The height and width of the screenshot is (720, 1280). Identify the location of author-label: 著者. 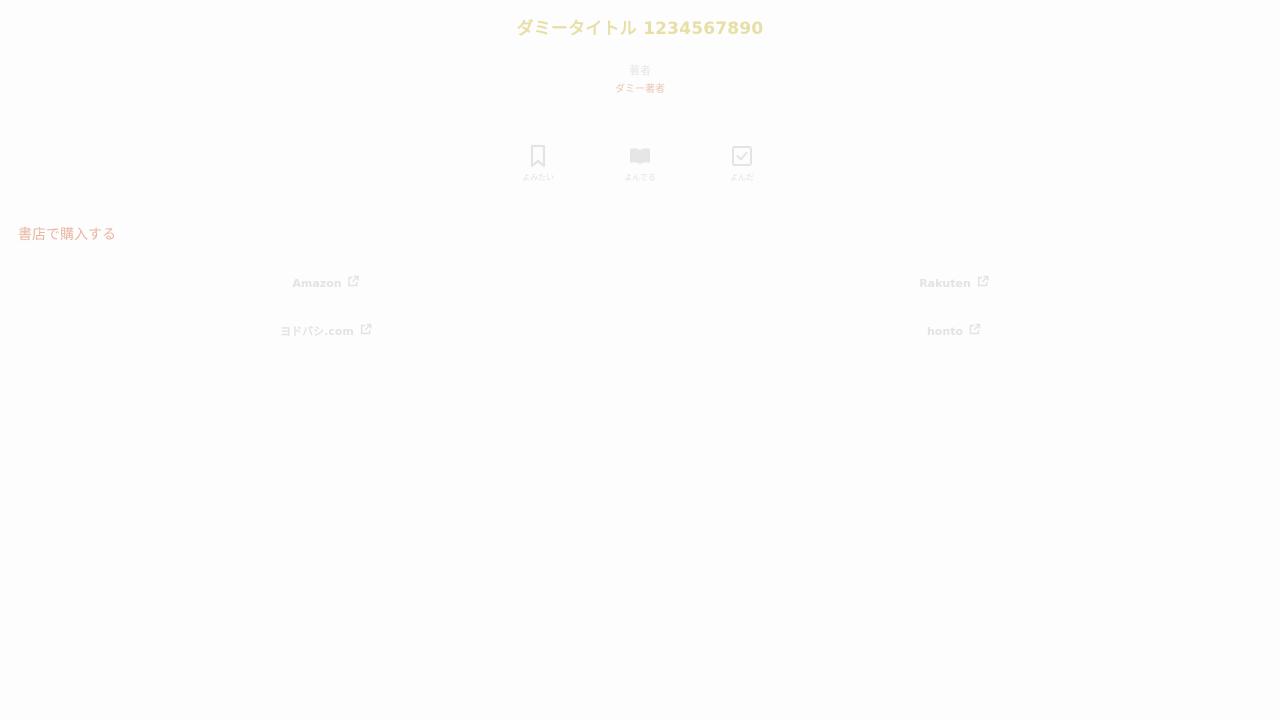
(640, 70).